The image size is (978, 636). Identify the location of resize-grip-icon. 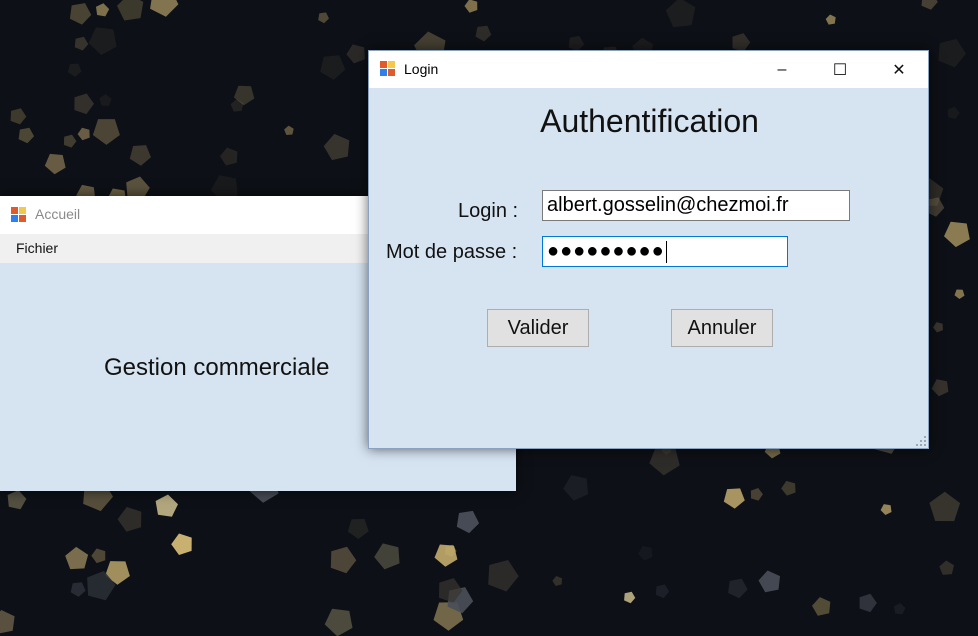
(921, 441).